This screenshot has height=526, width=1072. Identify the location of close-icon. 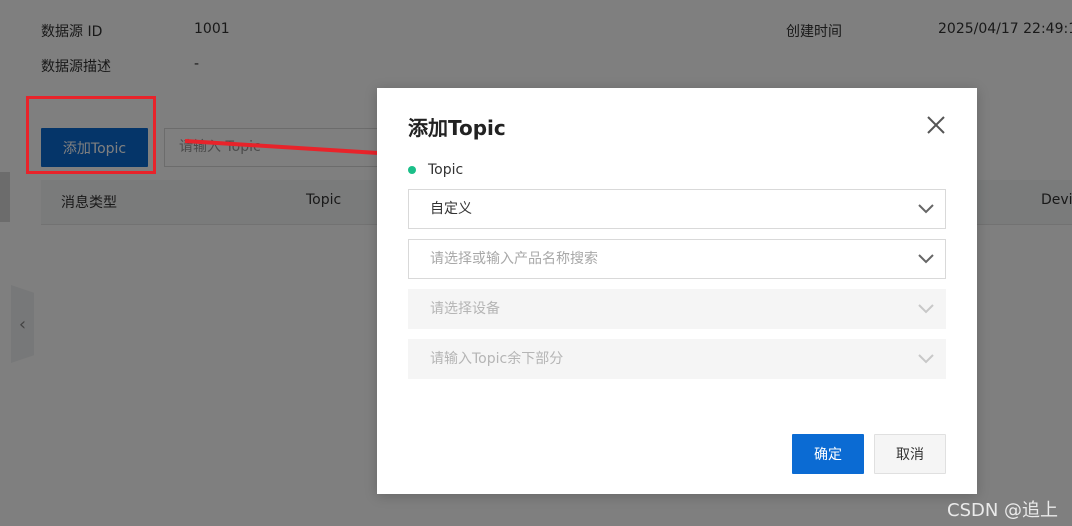
(936, 125).